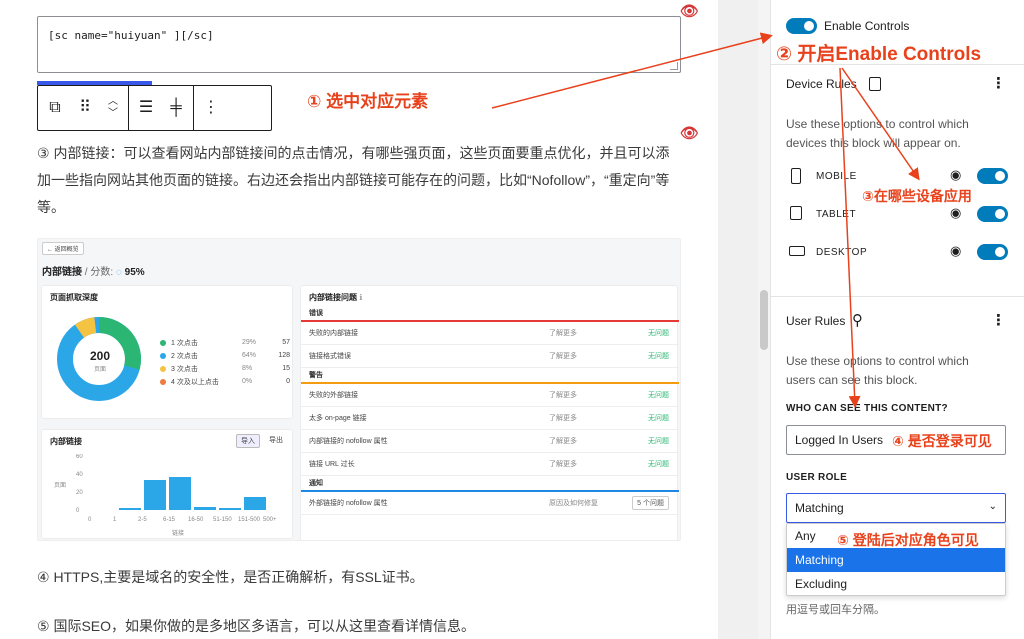  I want to click on annotation-2: ② 开启Enable Controls, so click(879, 54).